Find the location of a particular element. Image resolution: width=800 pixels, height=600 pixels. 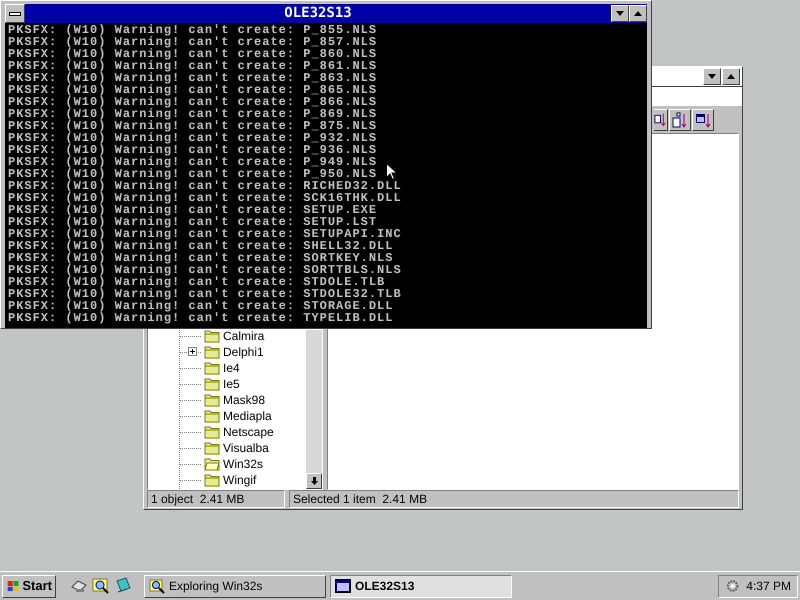

windows-logo-icon is located at coordinates (13, 586).